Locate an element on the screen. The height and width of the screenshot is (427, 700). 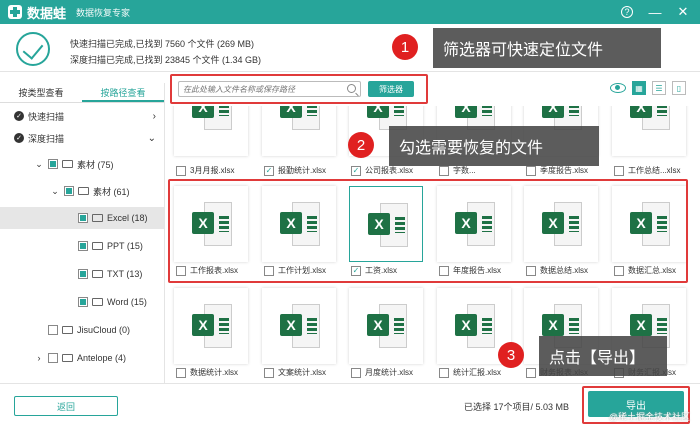
tree-item-word: Word (15) is located at coordinates (82, 302).